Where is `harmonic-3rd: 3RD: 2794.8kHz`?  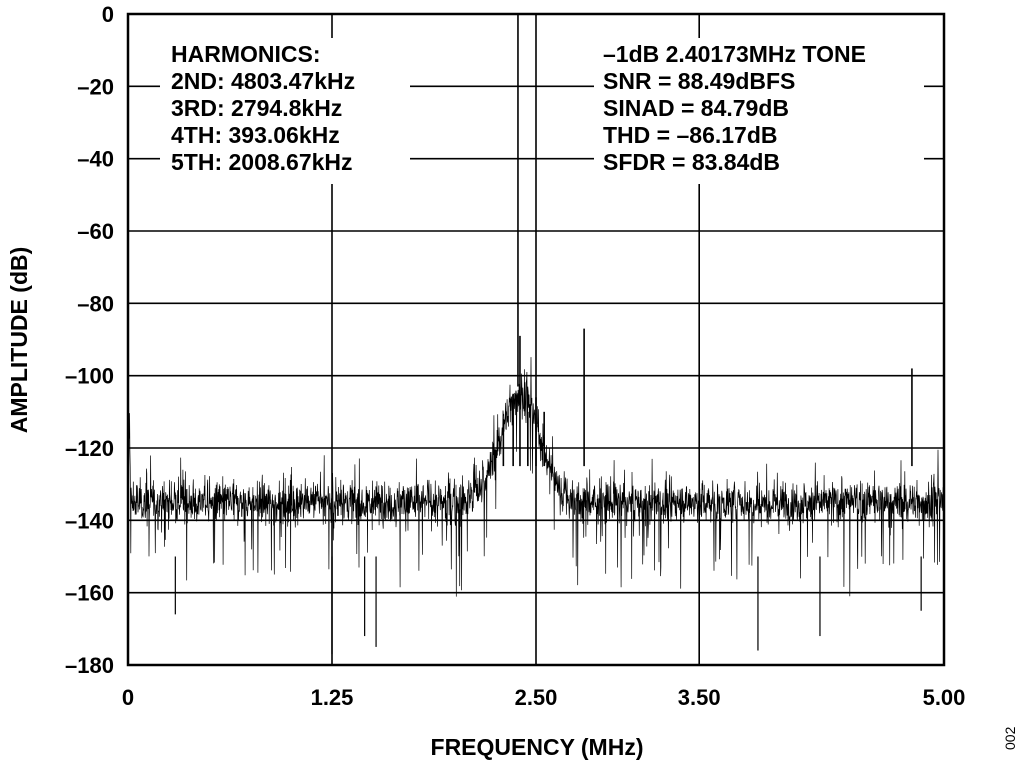
harmonic-3rd: 3RD: 2794.8kHz is located at coordinates (256, 108).